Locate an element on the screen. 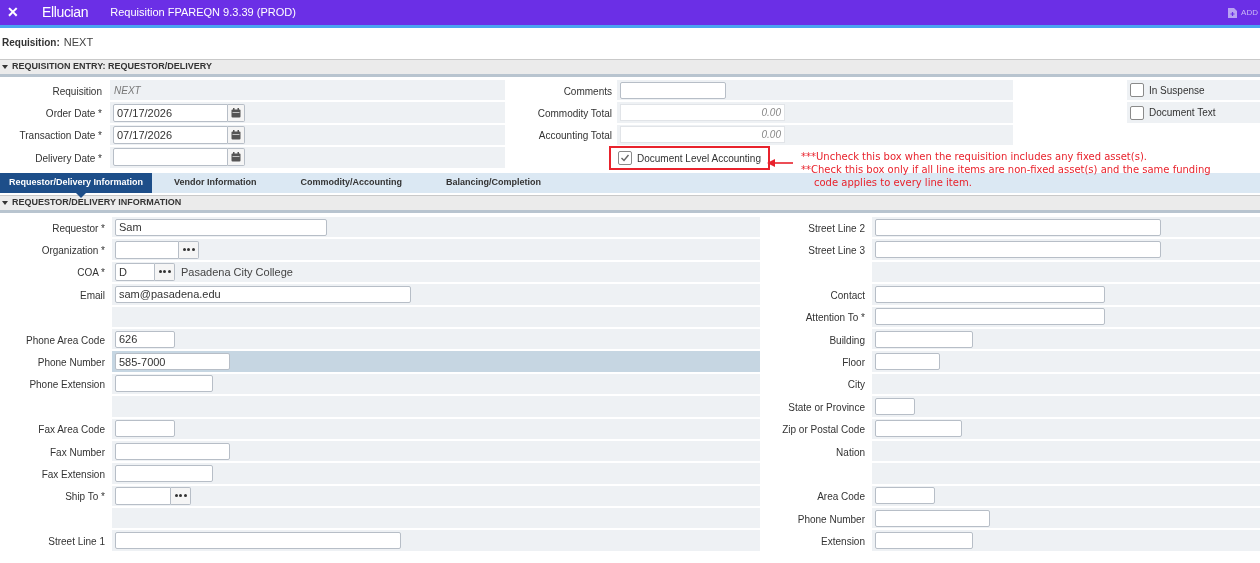 The height and width of the screenshot is (563, 1260). section-title: REQUESTOR/DELIVERY INFORMATION is located at coordinates (97, 203).